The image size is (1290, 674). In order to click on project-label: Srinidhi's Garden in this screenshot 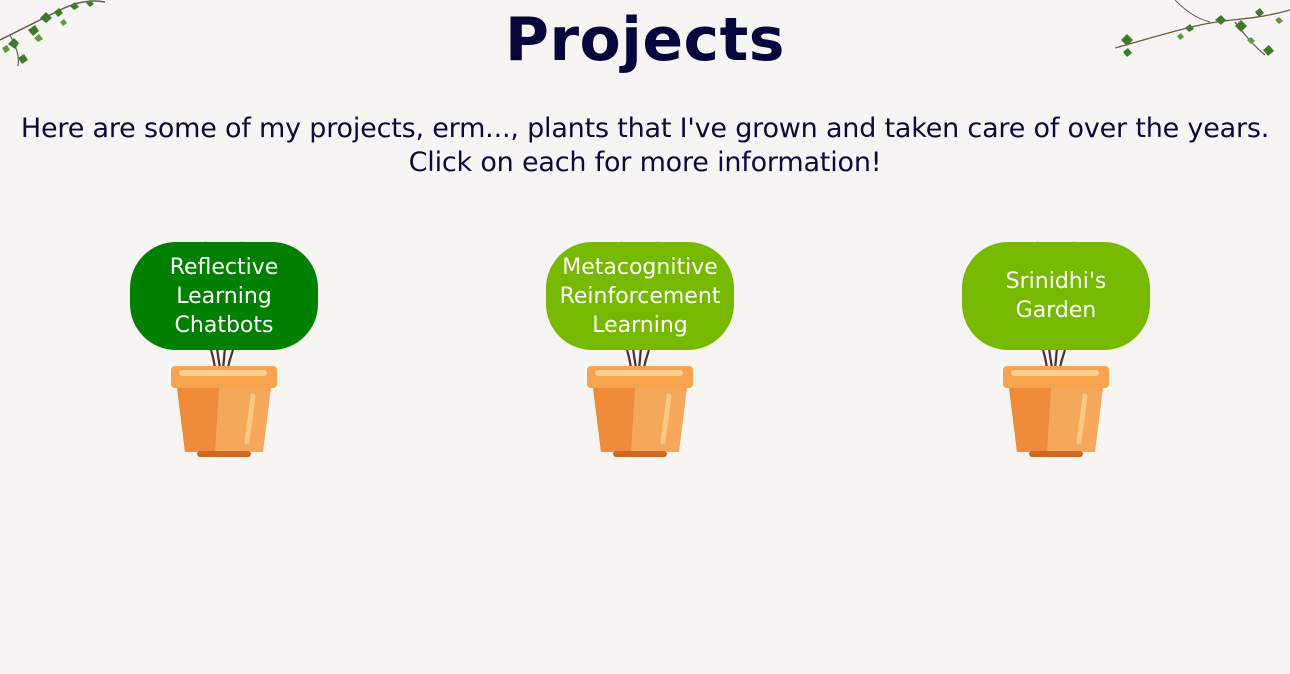, I will do `click(1056, 296)`.